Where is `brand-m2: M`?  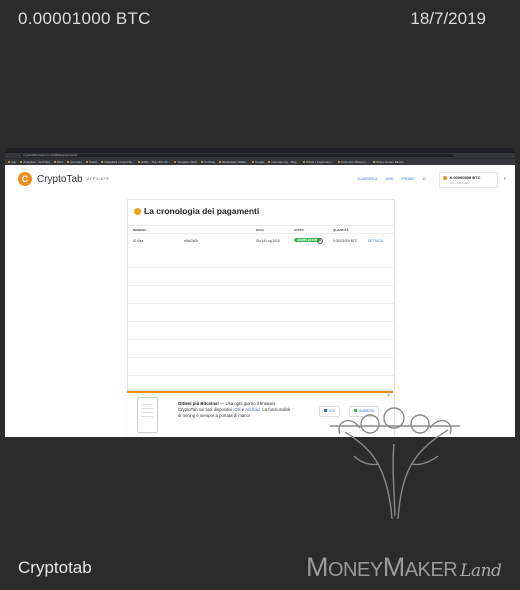
brand-m2: M is located at coordinates (394, 567).